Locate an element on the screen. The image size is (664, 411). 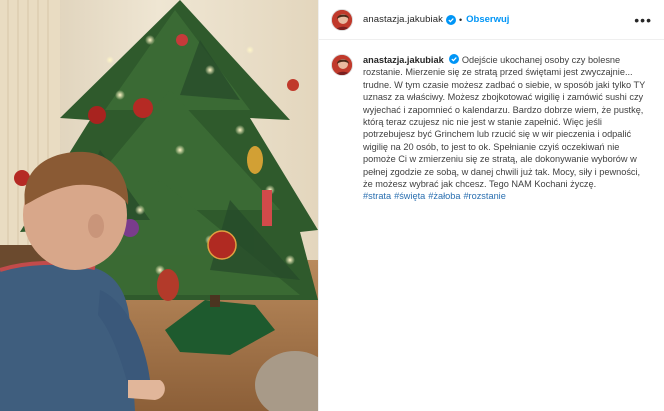
hashtag-swieta: #święta is located at coordinates (409, 196).